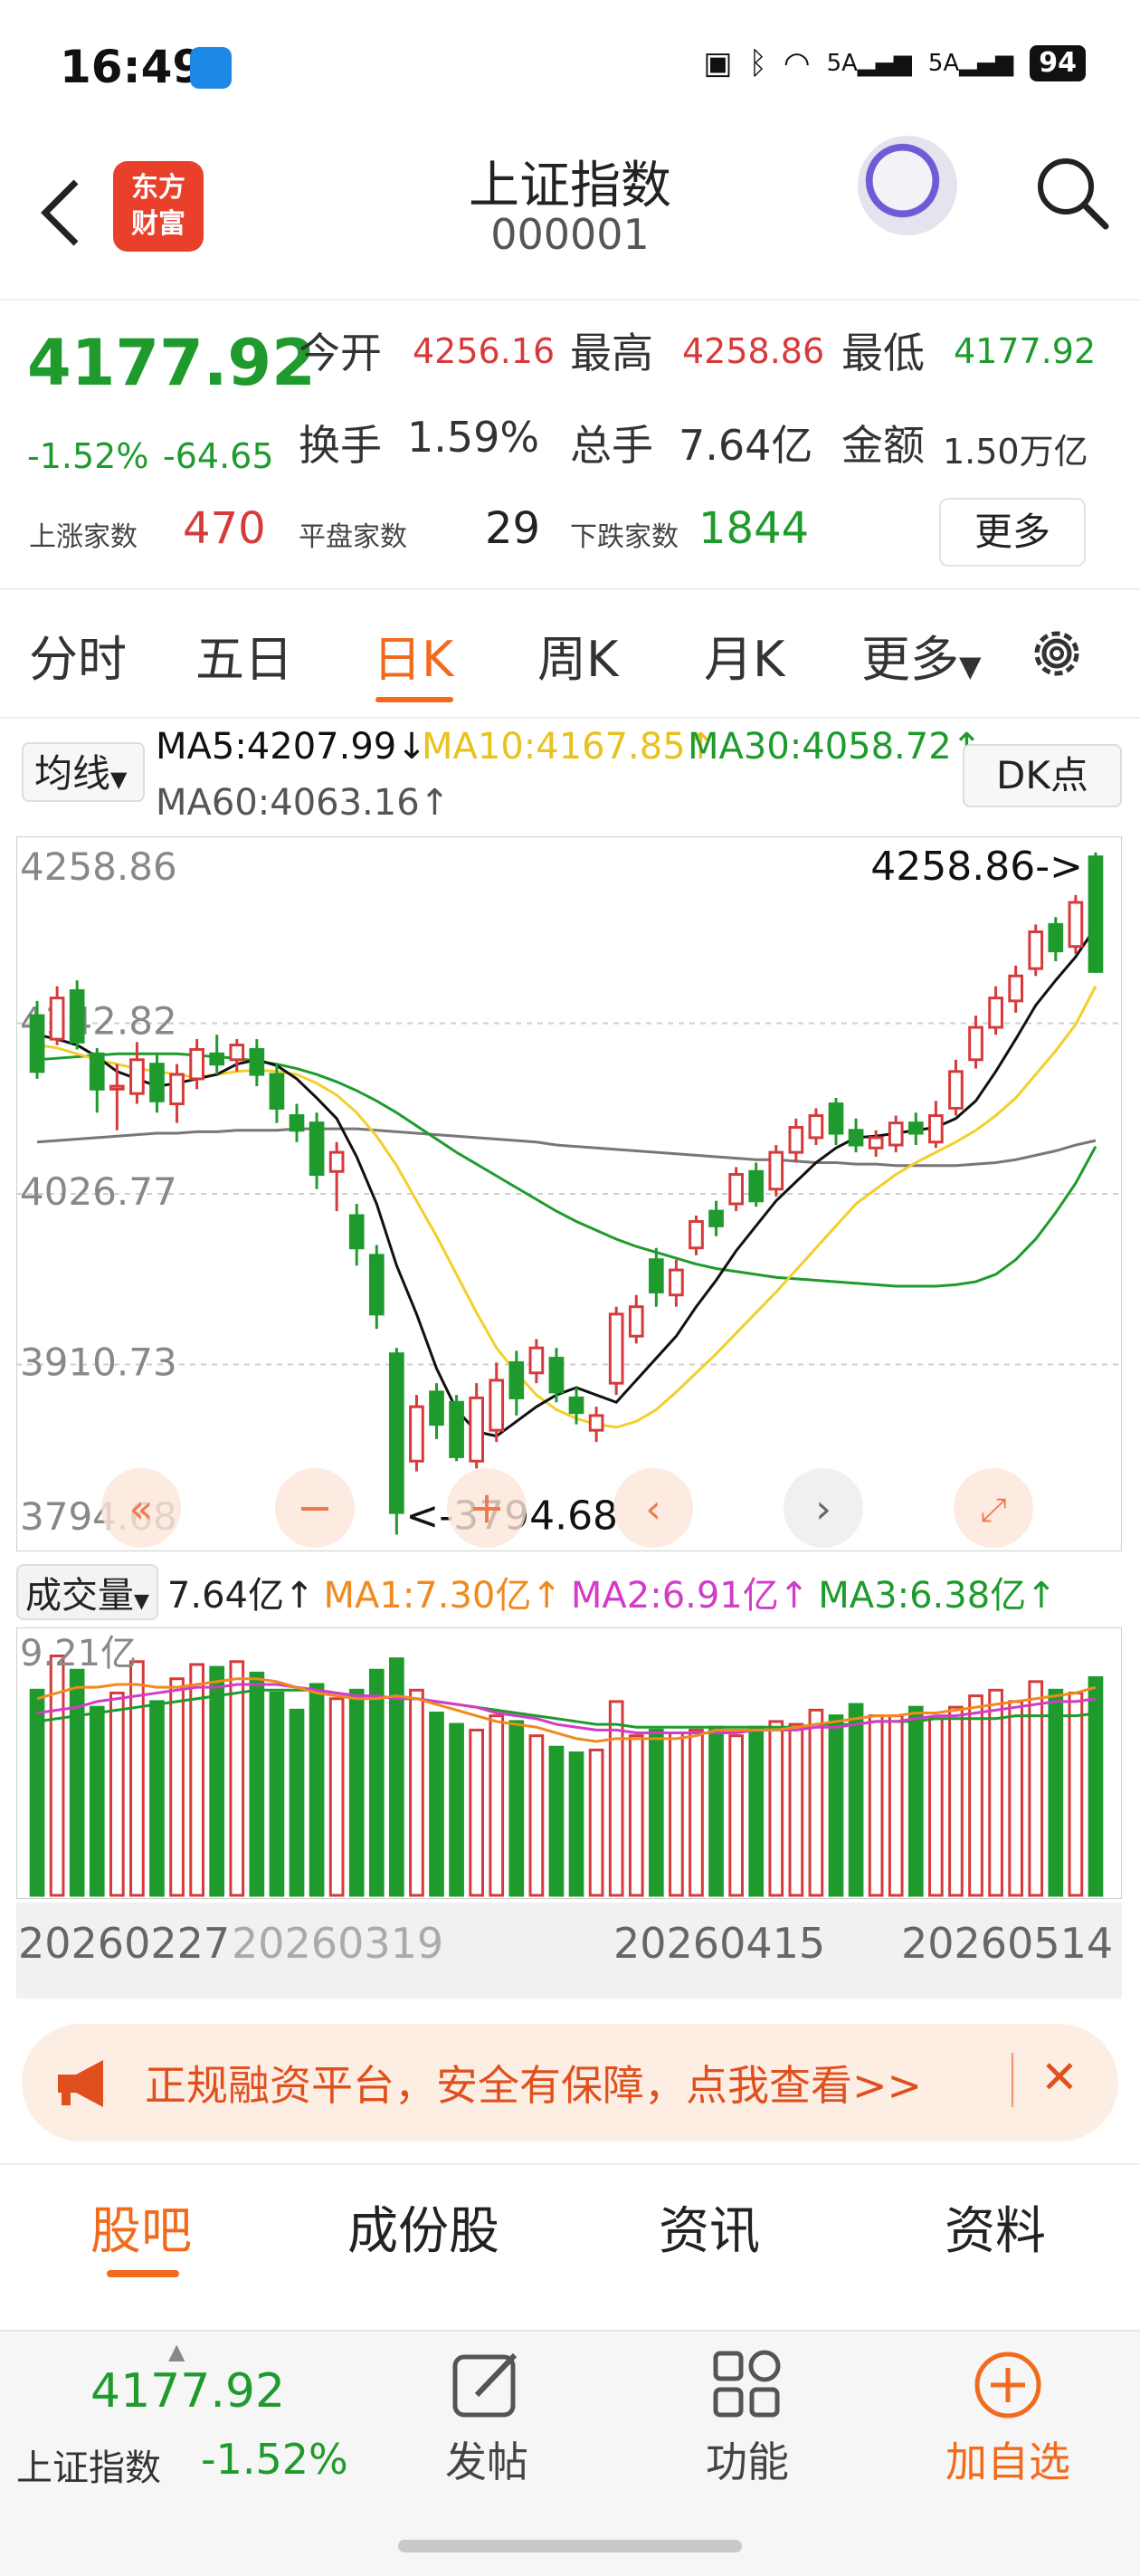 The height and width of the screenshot is (2576, 1140). What do you see at coordinates (1072, 193) in the screenshot?
I see `search-icon` at bounding box center [1072, 193].